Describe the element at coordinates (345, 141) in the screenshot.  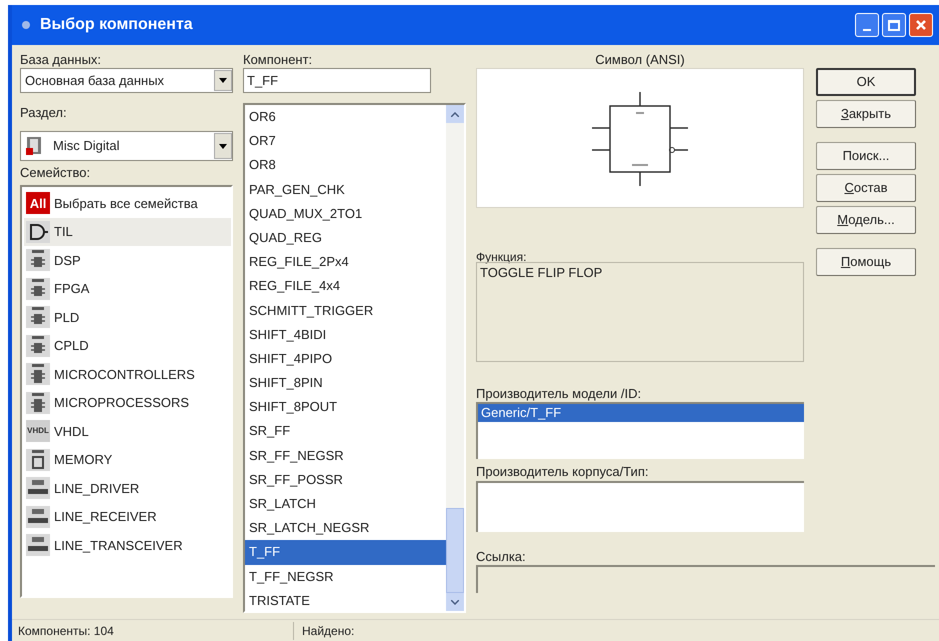
I see `component-item: OR7` at that location.